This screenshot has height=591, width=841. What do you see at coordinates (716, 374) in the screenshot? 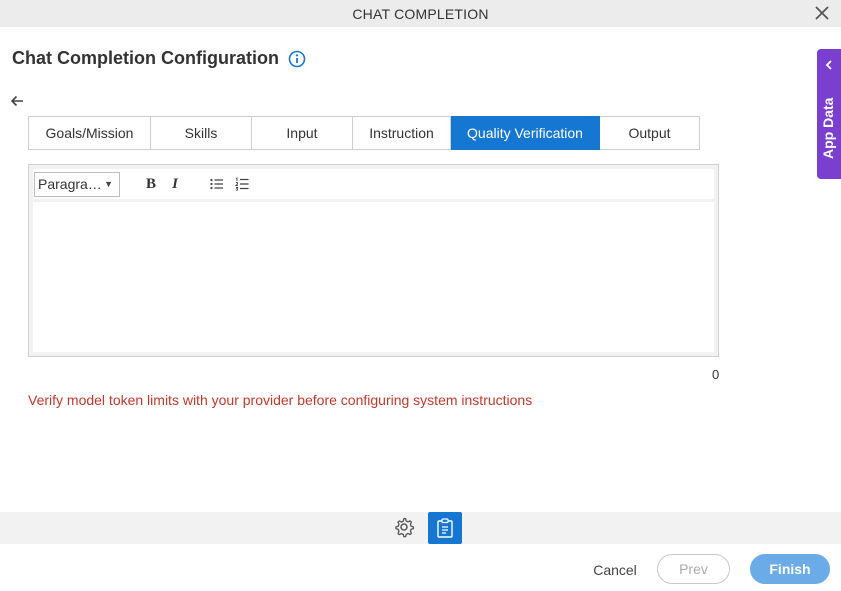
I see `character-count: 0` at bounding box center [716, 374].